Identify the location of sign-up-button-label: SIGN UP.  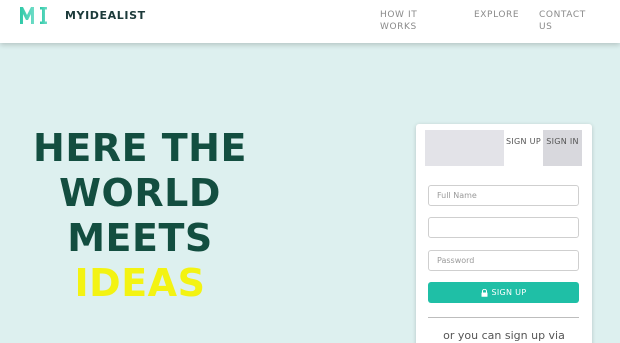
(509, 292).